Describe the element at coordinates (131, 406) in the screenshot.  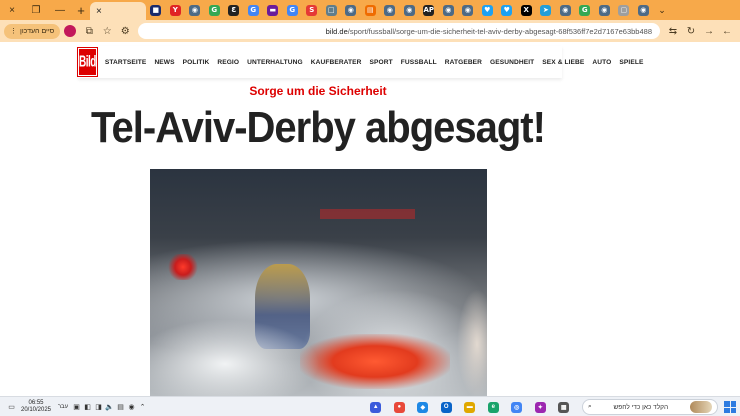
I see `tray-app-icon: ◉` at that location.